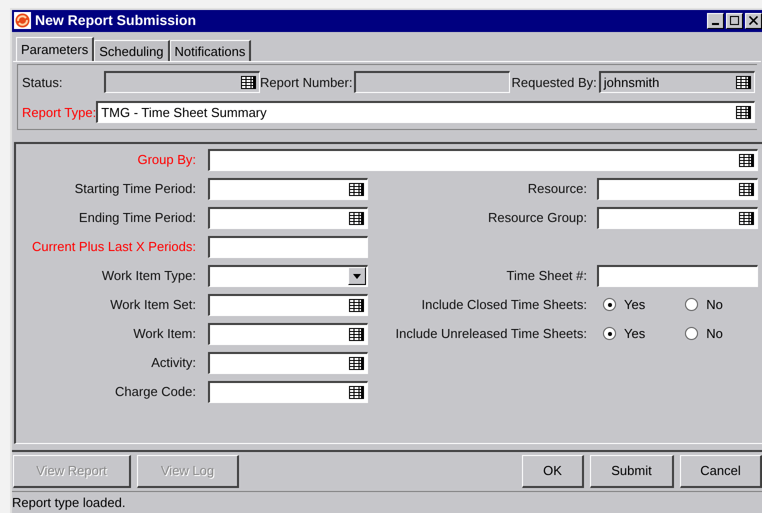 The image size is (762, 513). I want to click on field-label: Ending Time Period:, so click(137, 218).